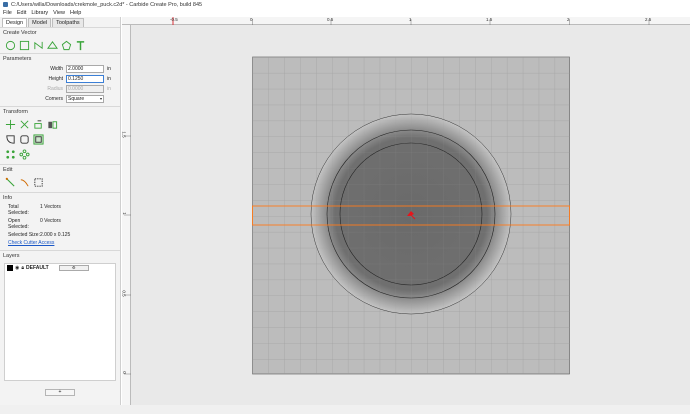 The width and height of the screenshot is (690, 414). Describe the element at coordinates (410, 19) in the screenshot. I see `hruler-label-1: 1` at that location.